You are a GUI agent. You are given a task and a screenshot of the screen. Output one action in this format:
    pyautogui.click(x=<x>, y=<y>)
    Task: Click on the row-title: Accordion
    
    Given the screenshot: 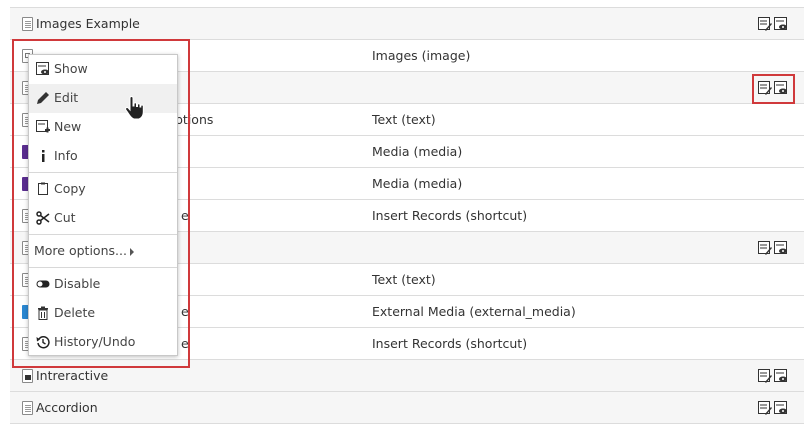 What is the action you would take?
    pyautogui.click(x=67, y=407)
    